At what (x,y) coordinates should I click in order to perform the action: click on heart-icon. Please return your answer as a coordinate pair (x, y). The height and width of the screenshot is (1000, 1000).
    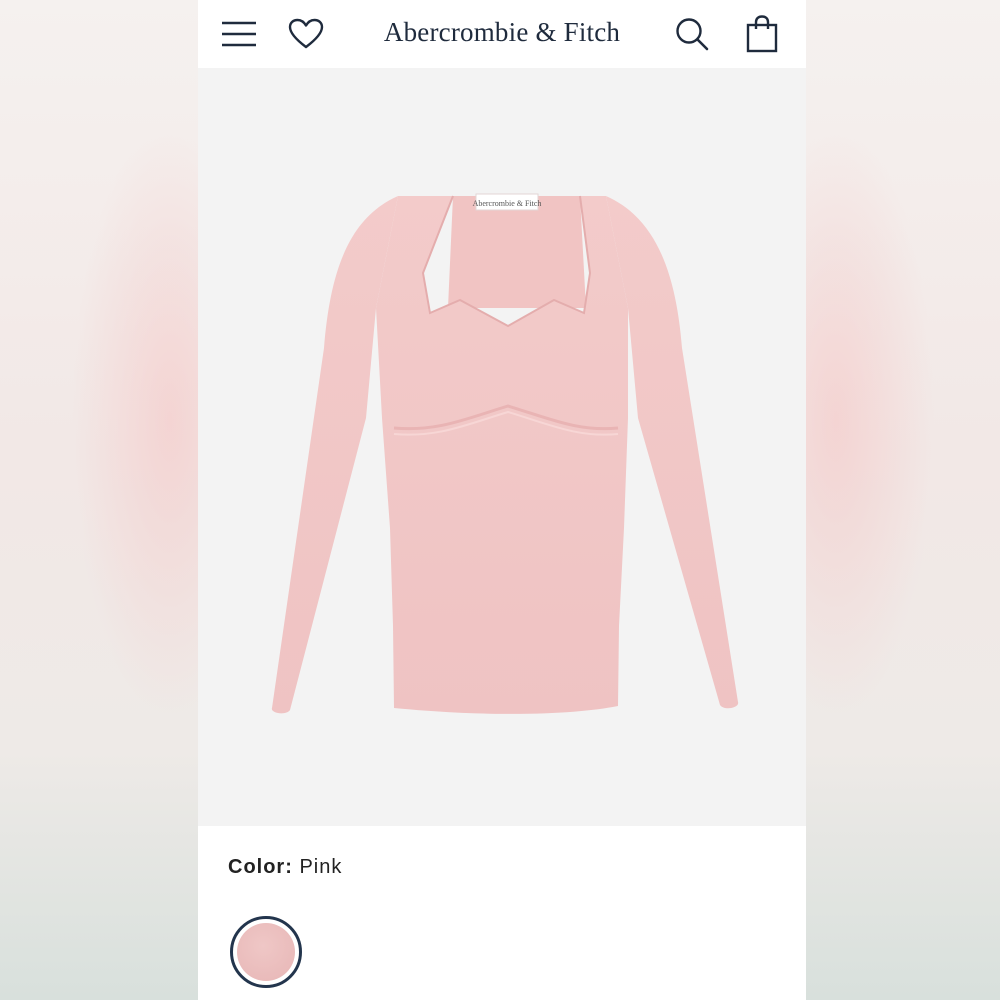
    Looking at the image, I should click on (306, 34).